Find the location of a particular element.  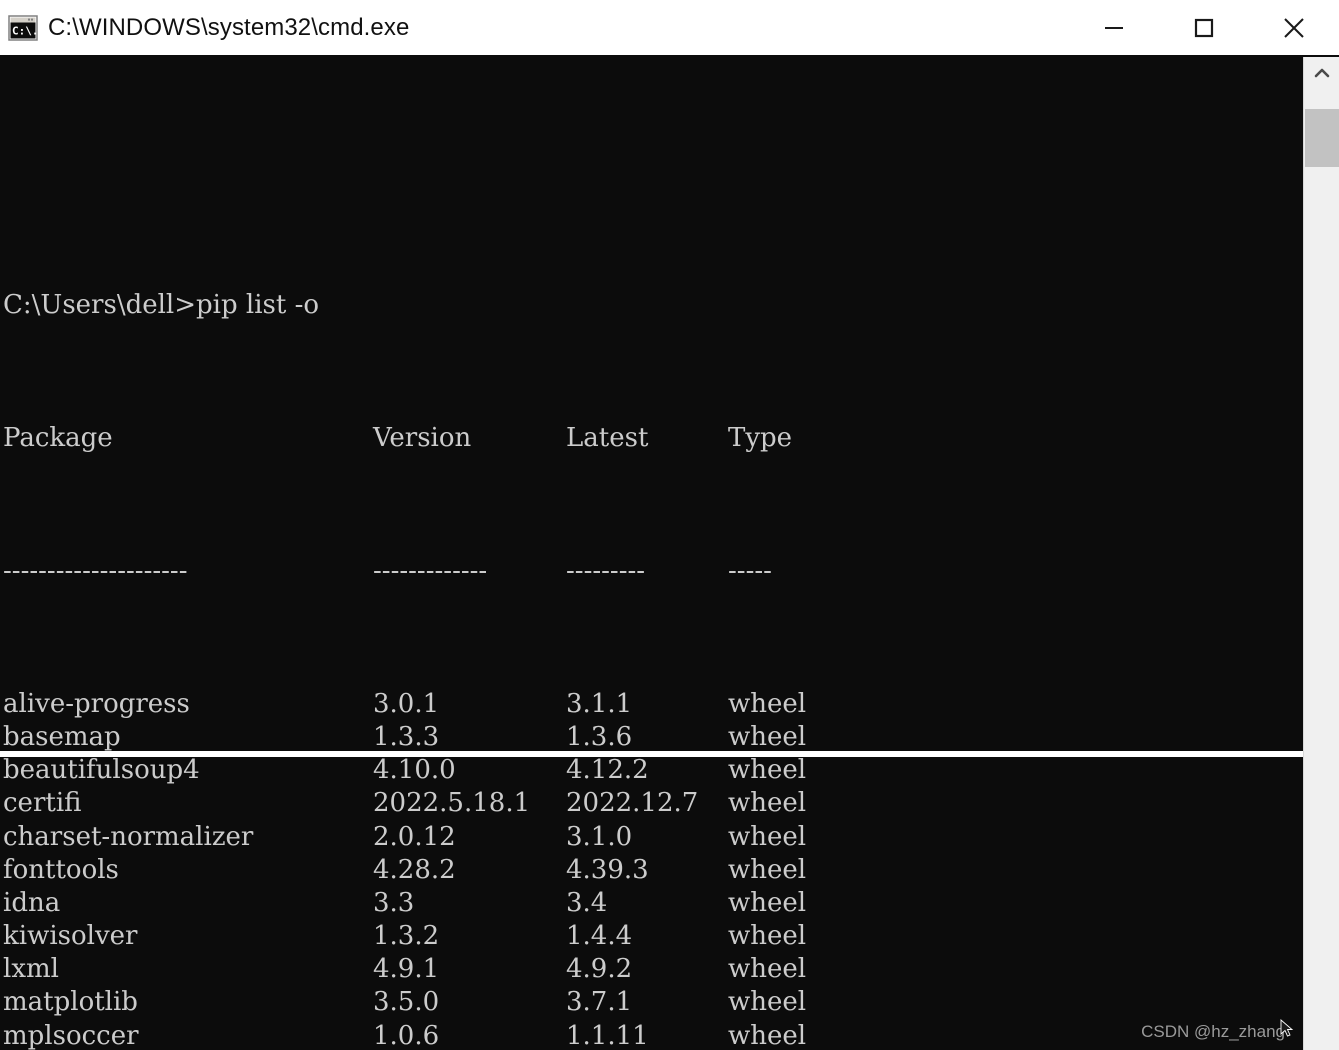

cell-latest: 3.1.0 is located at coordinates (599, 836).